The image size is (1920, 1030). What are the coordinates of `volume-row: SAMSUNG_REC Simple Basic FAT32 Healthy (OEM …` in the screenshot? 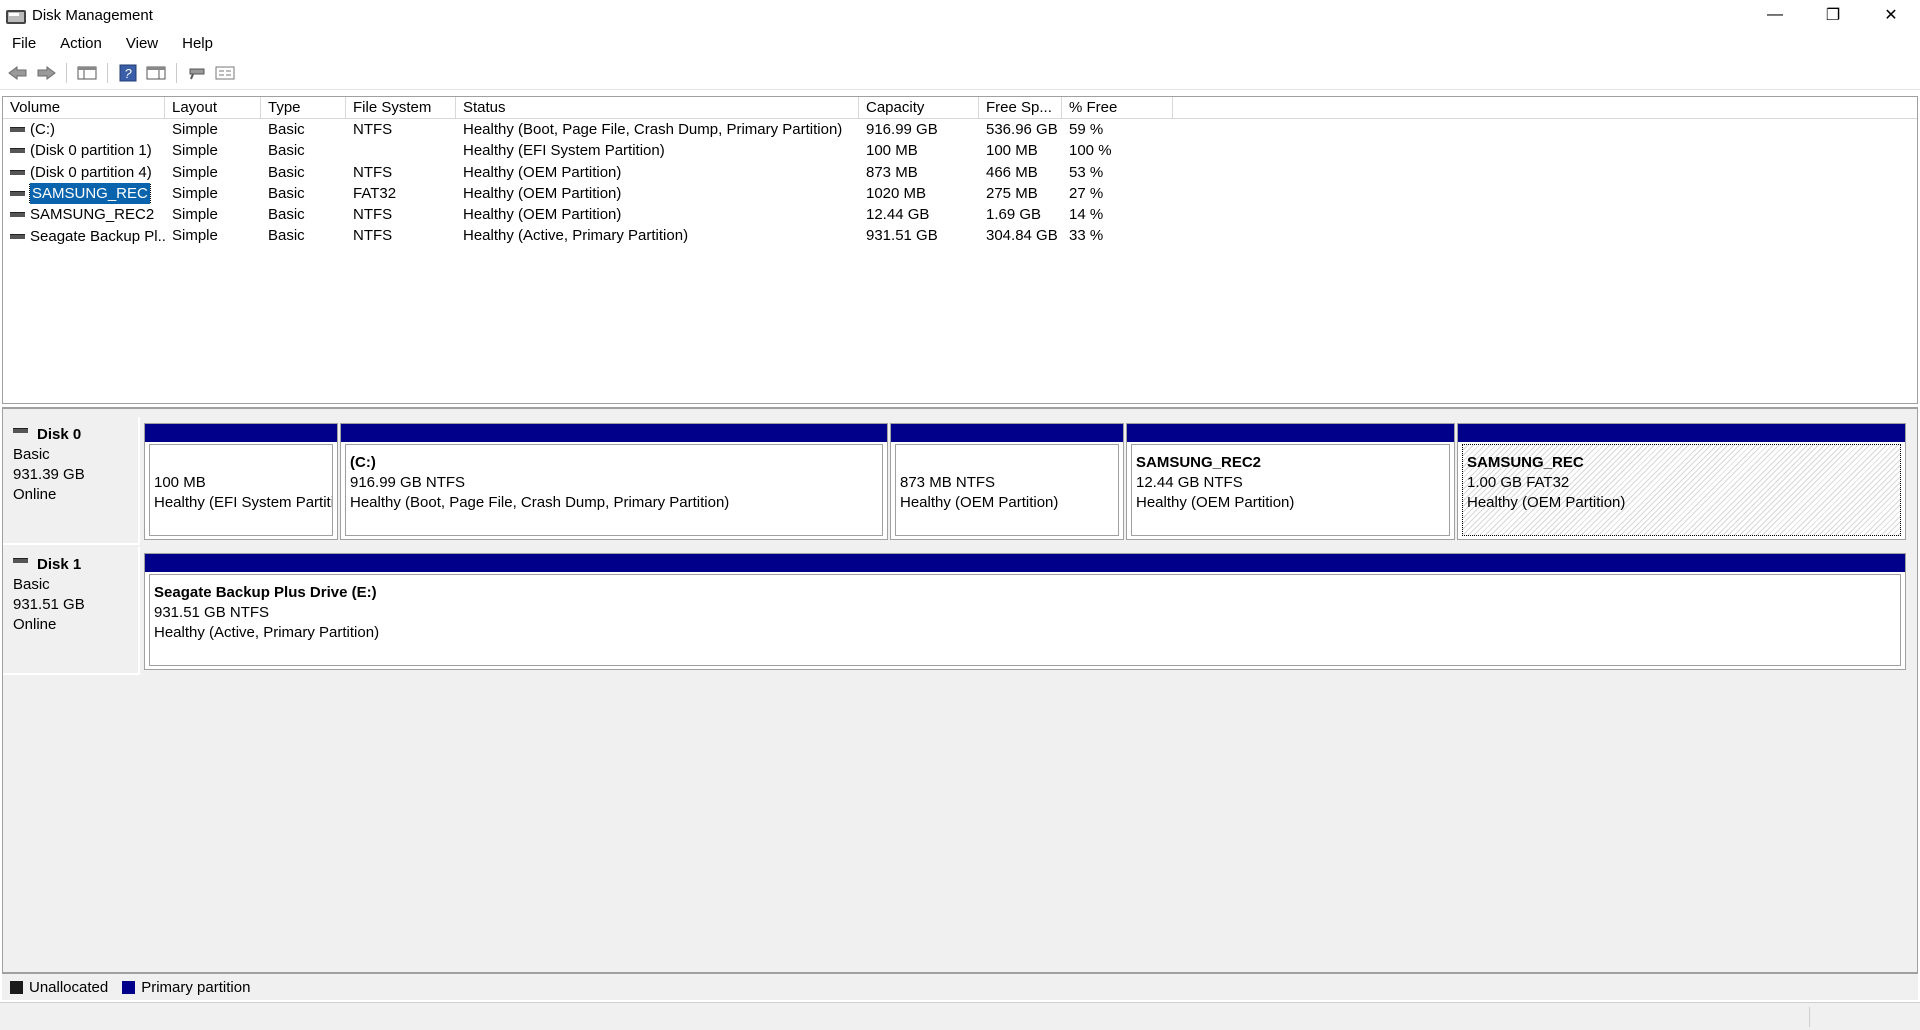 It's located at (960, 193).